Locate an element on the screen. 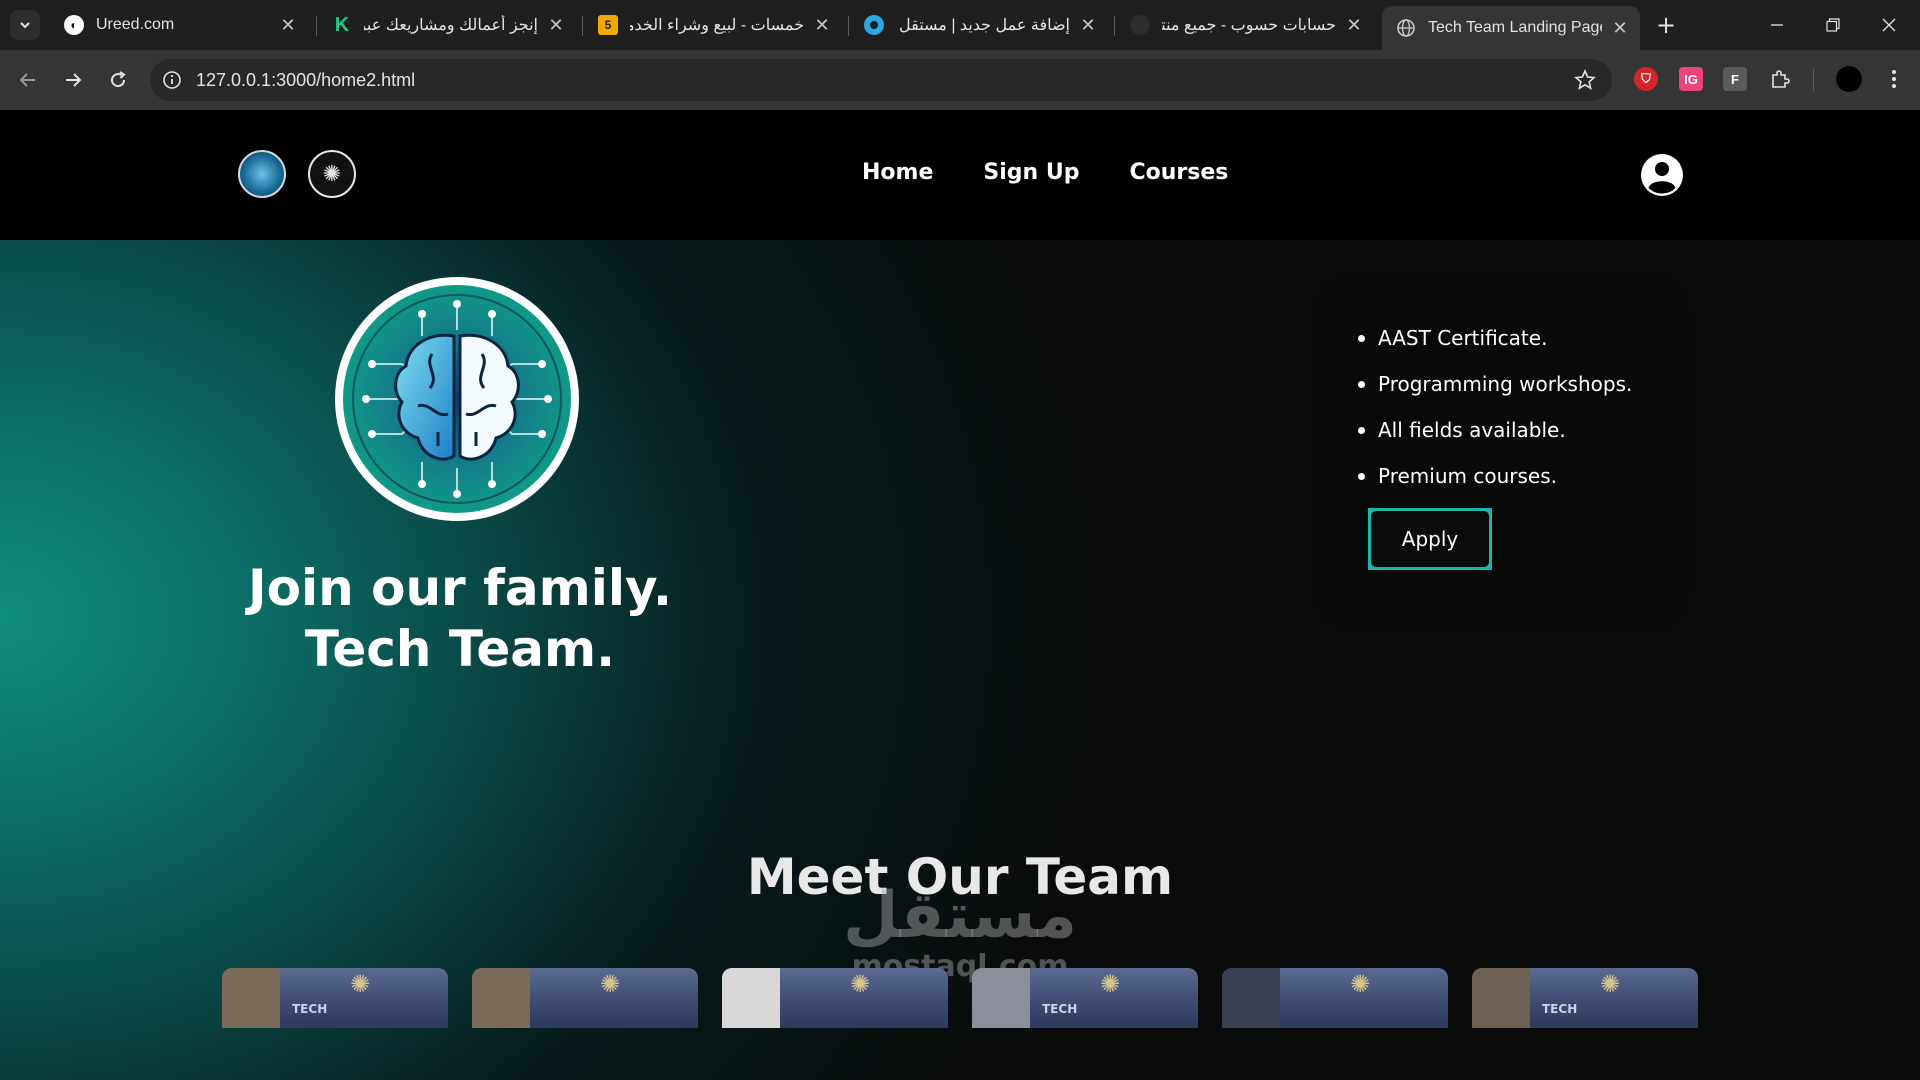 This screenshot has width=1920, height=1080. tab-khamsat: 5 خمسات - لبيع وشراء الخدمات المصغرة ✕ is located at coordinates (713, 25).